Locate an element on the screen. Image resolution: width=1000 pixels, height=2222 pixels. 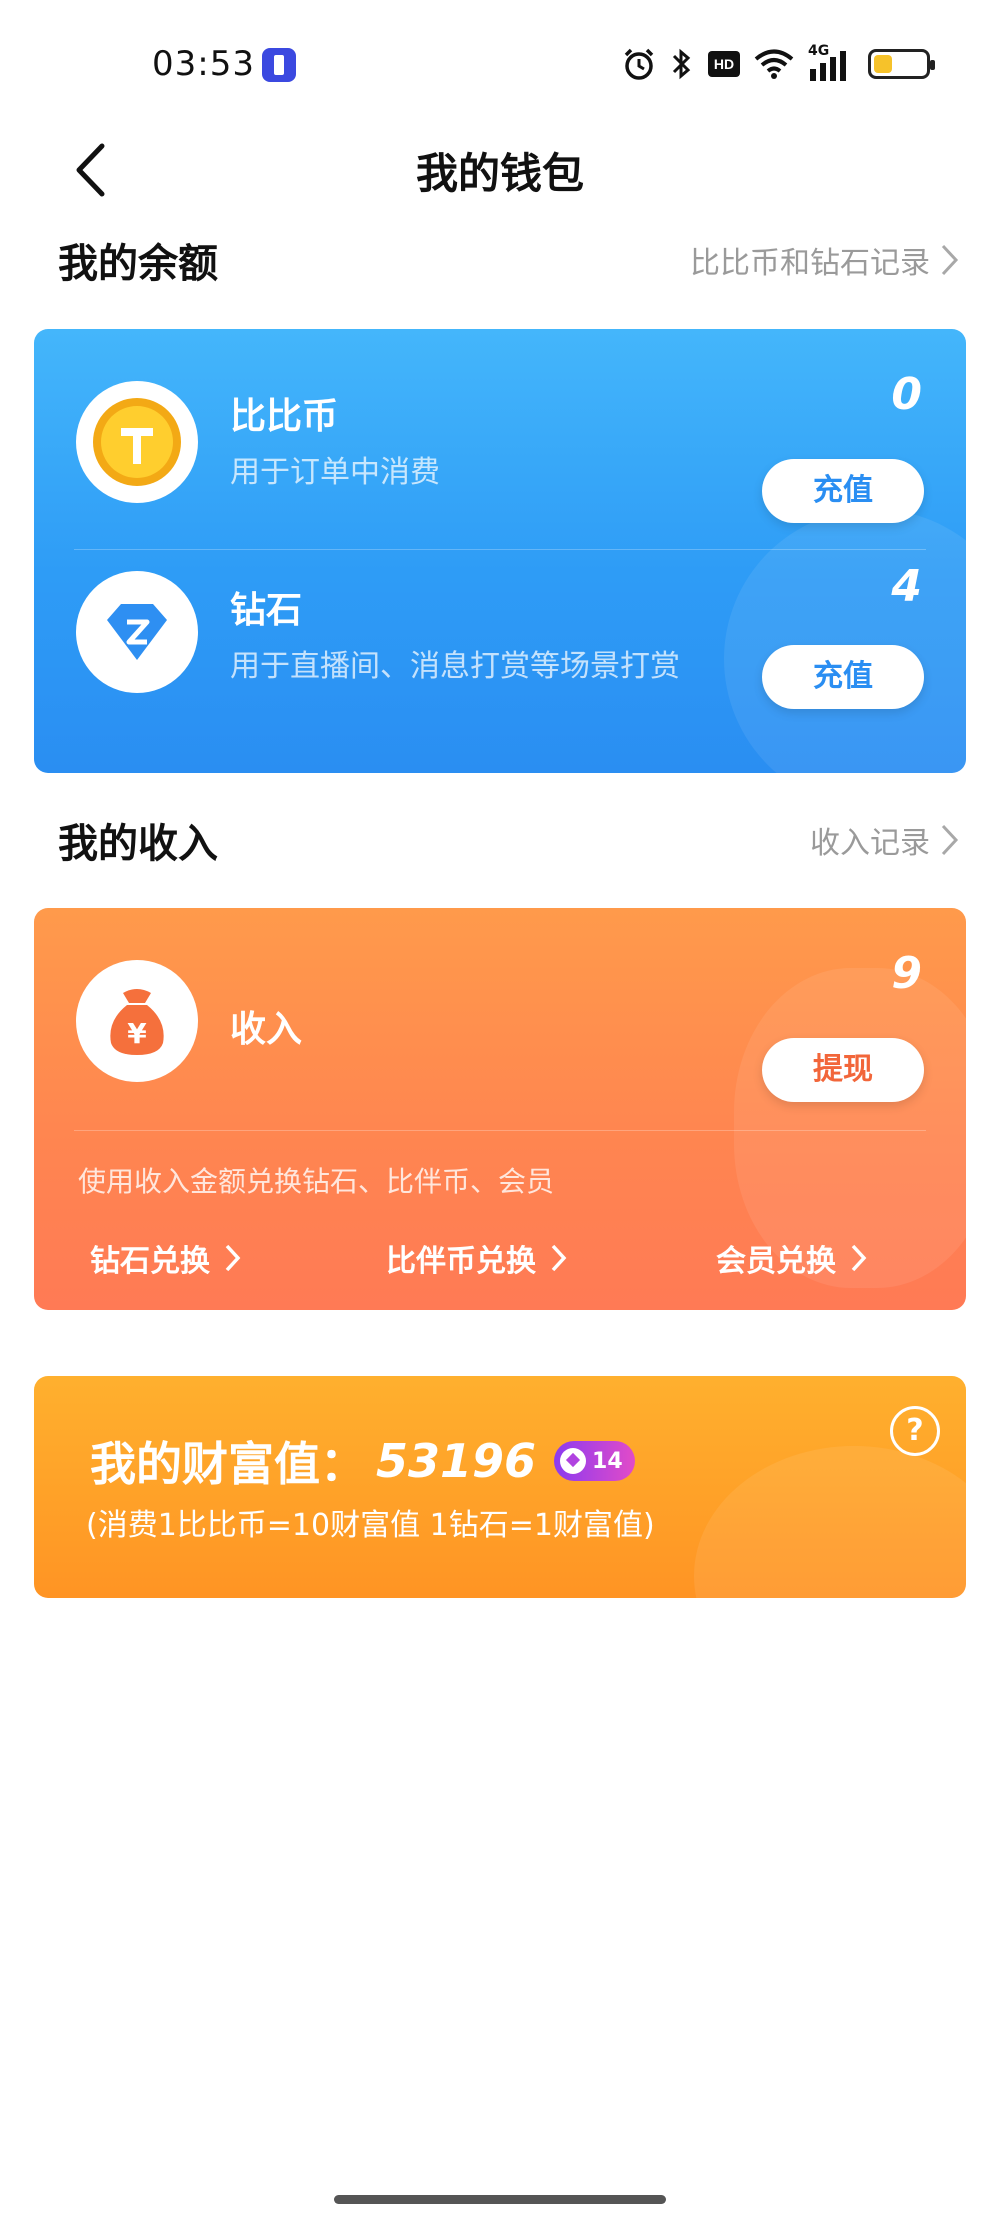
withdraw-button: 提现 is located at coordinates (843, 1070).